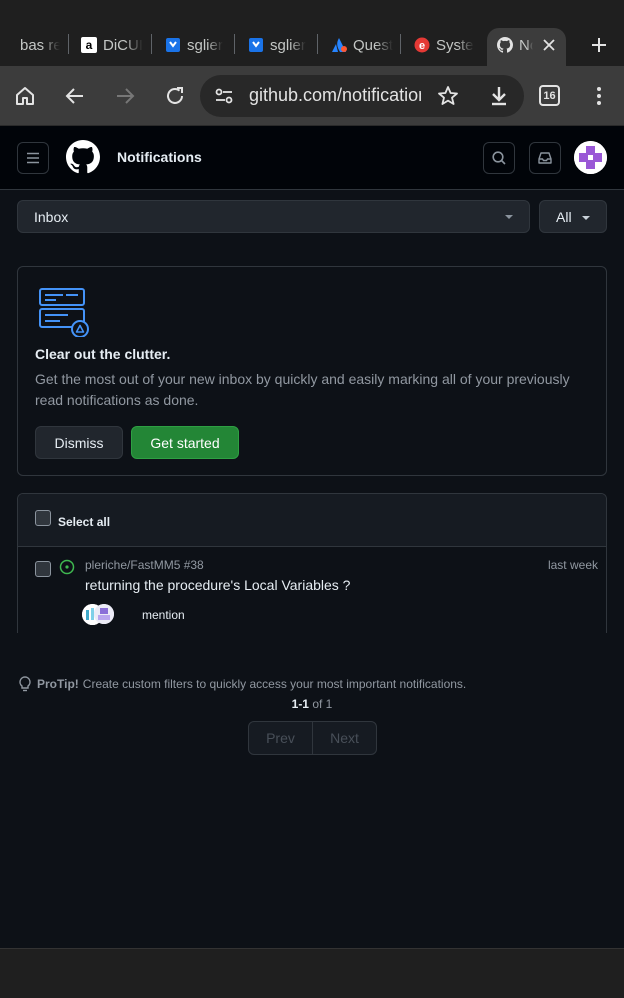 The height and width of the screenshot is (998, 624). What do you see at coordinates (43, 569) in the screenshot?
I see `notification-checkbox` at bounding box center [43, 569].